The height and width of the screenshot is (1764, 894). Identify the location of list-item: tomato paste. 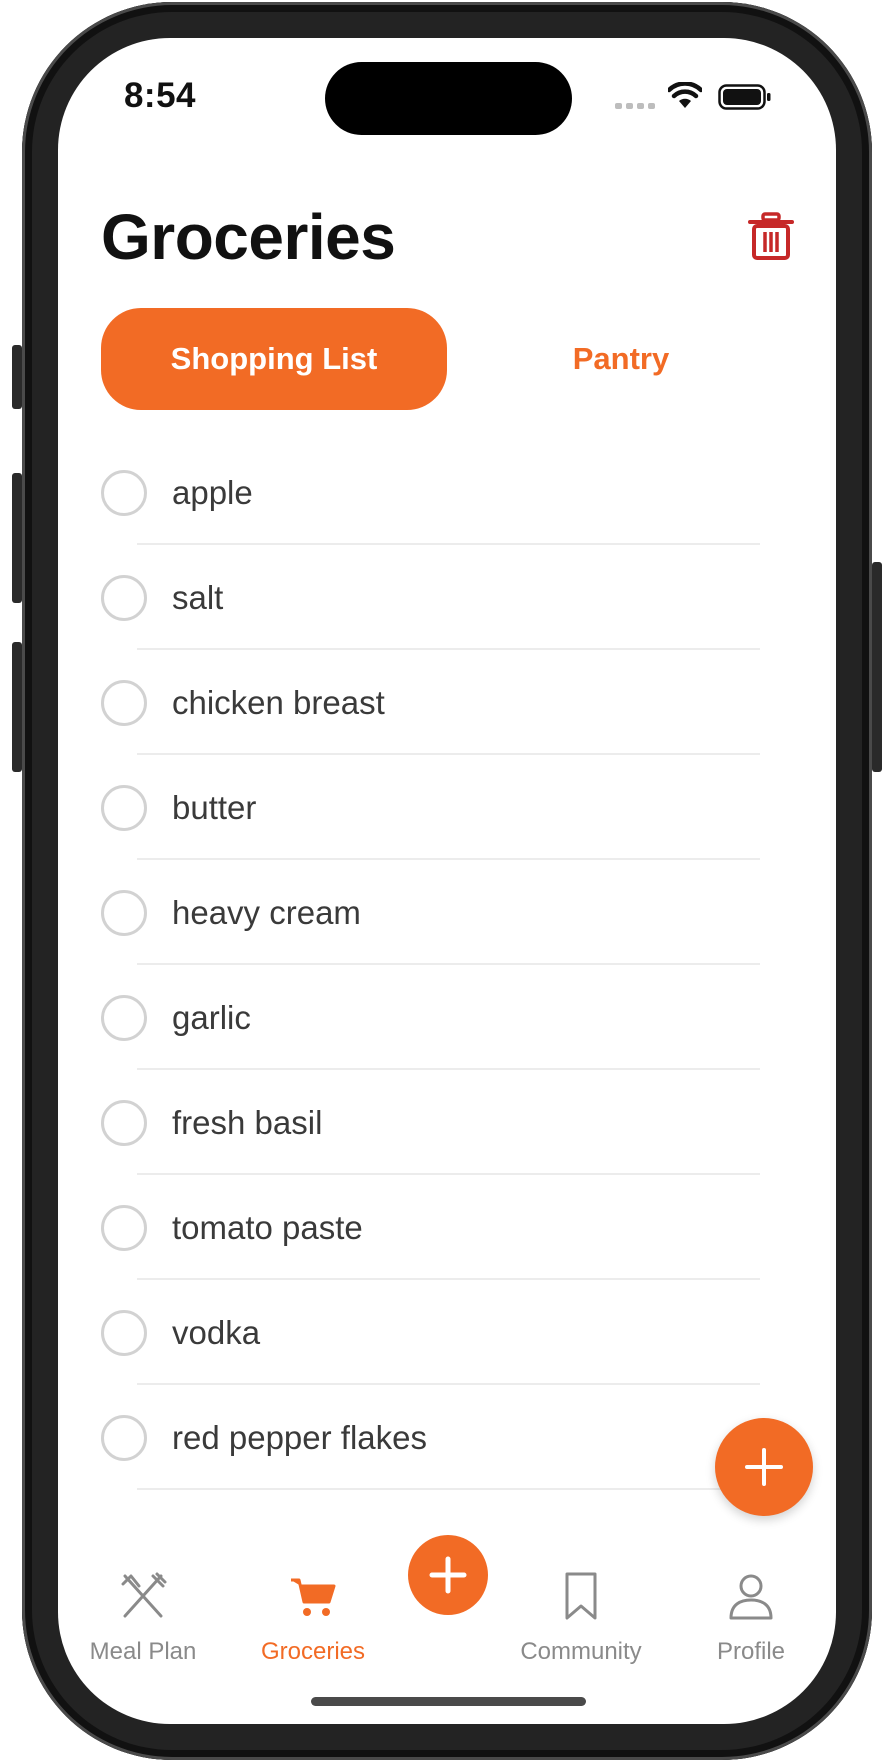
(447, 1227).